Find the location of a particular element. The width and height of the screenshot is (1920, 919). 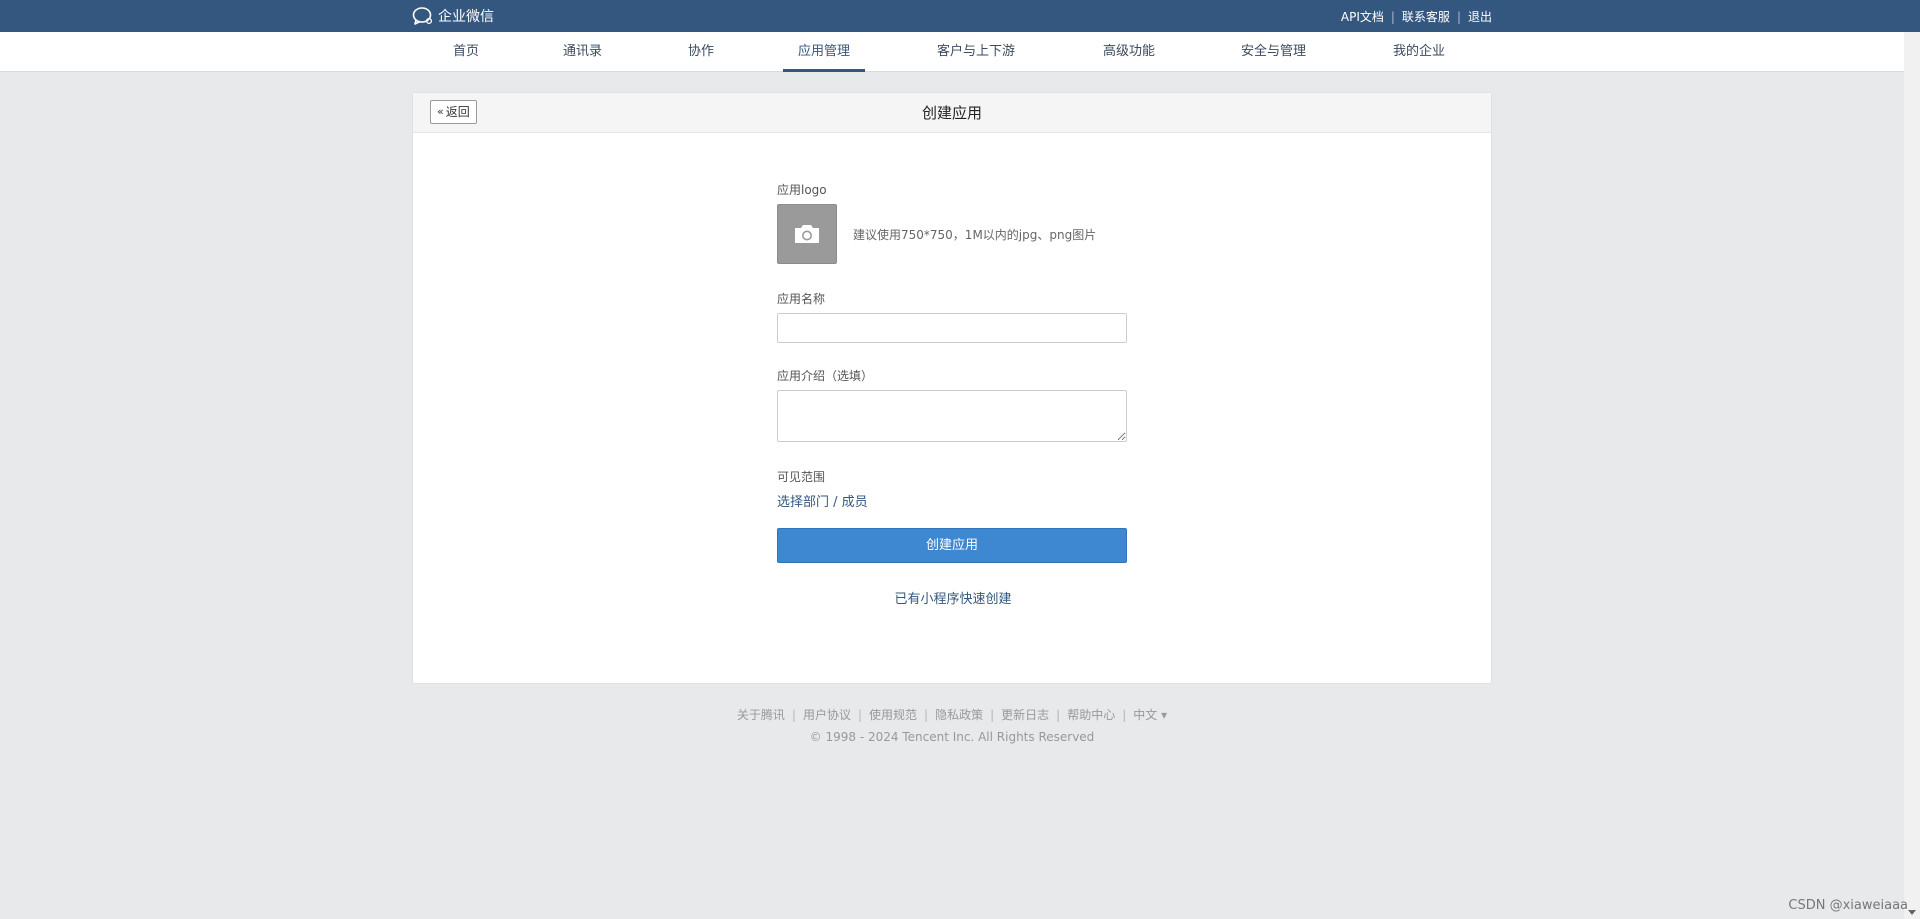

top-links: API文档 | 联系客服 | 退出 is located at coordinates (1416, 16).